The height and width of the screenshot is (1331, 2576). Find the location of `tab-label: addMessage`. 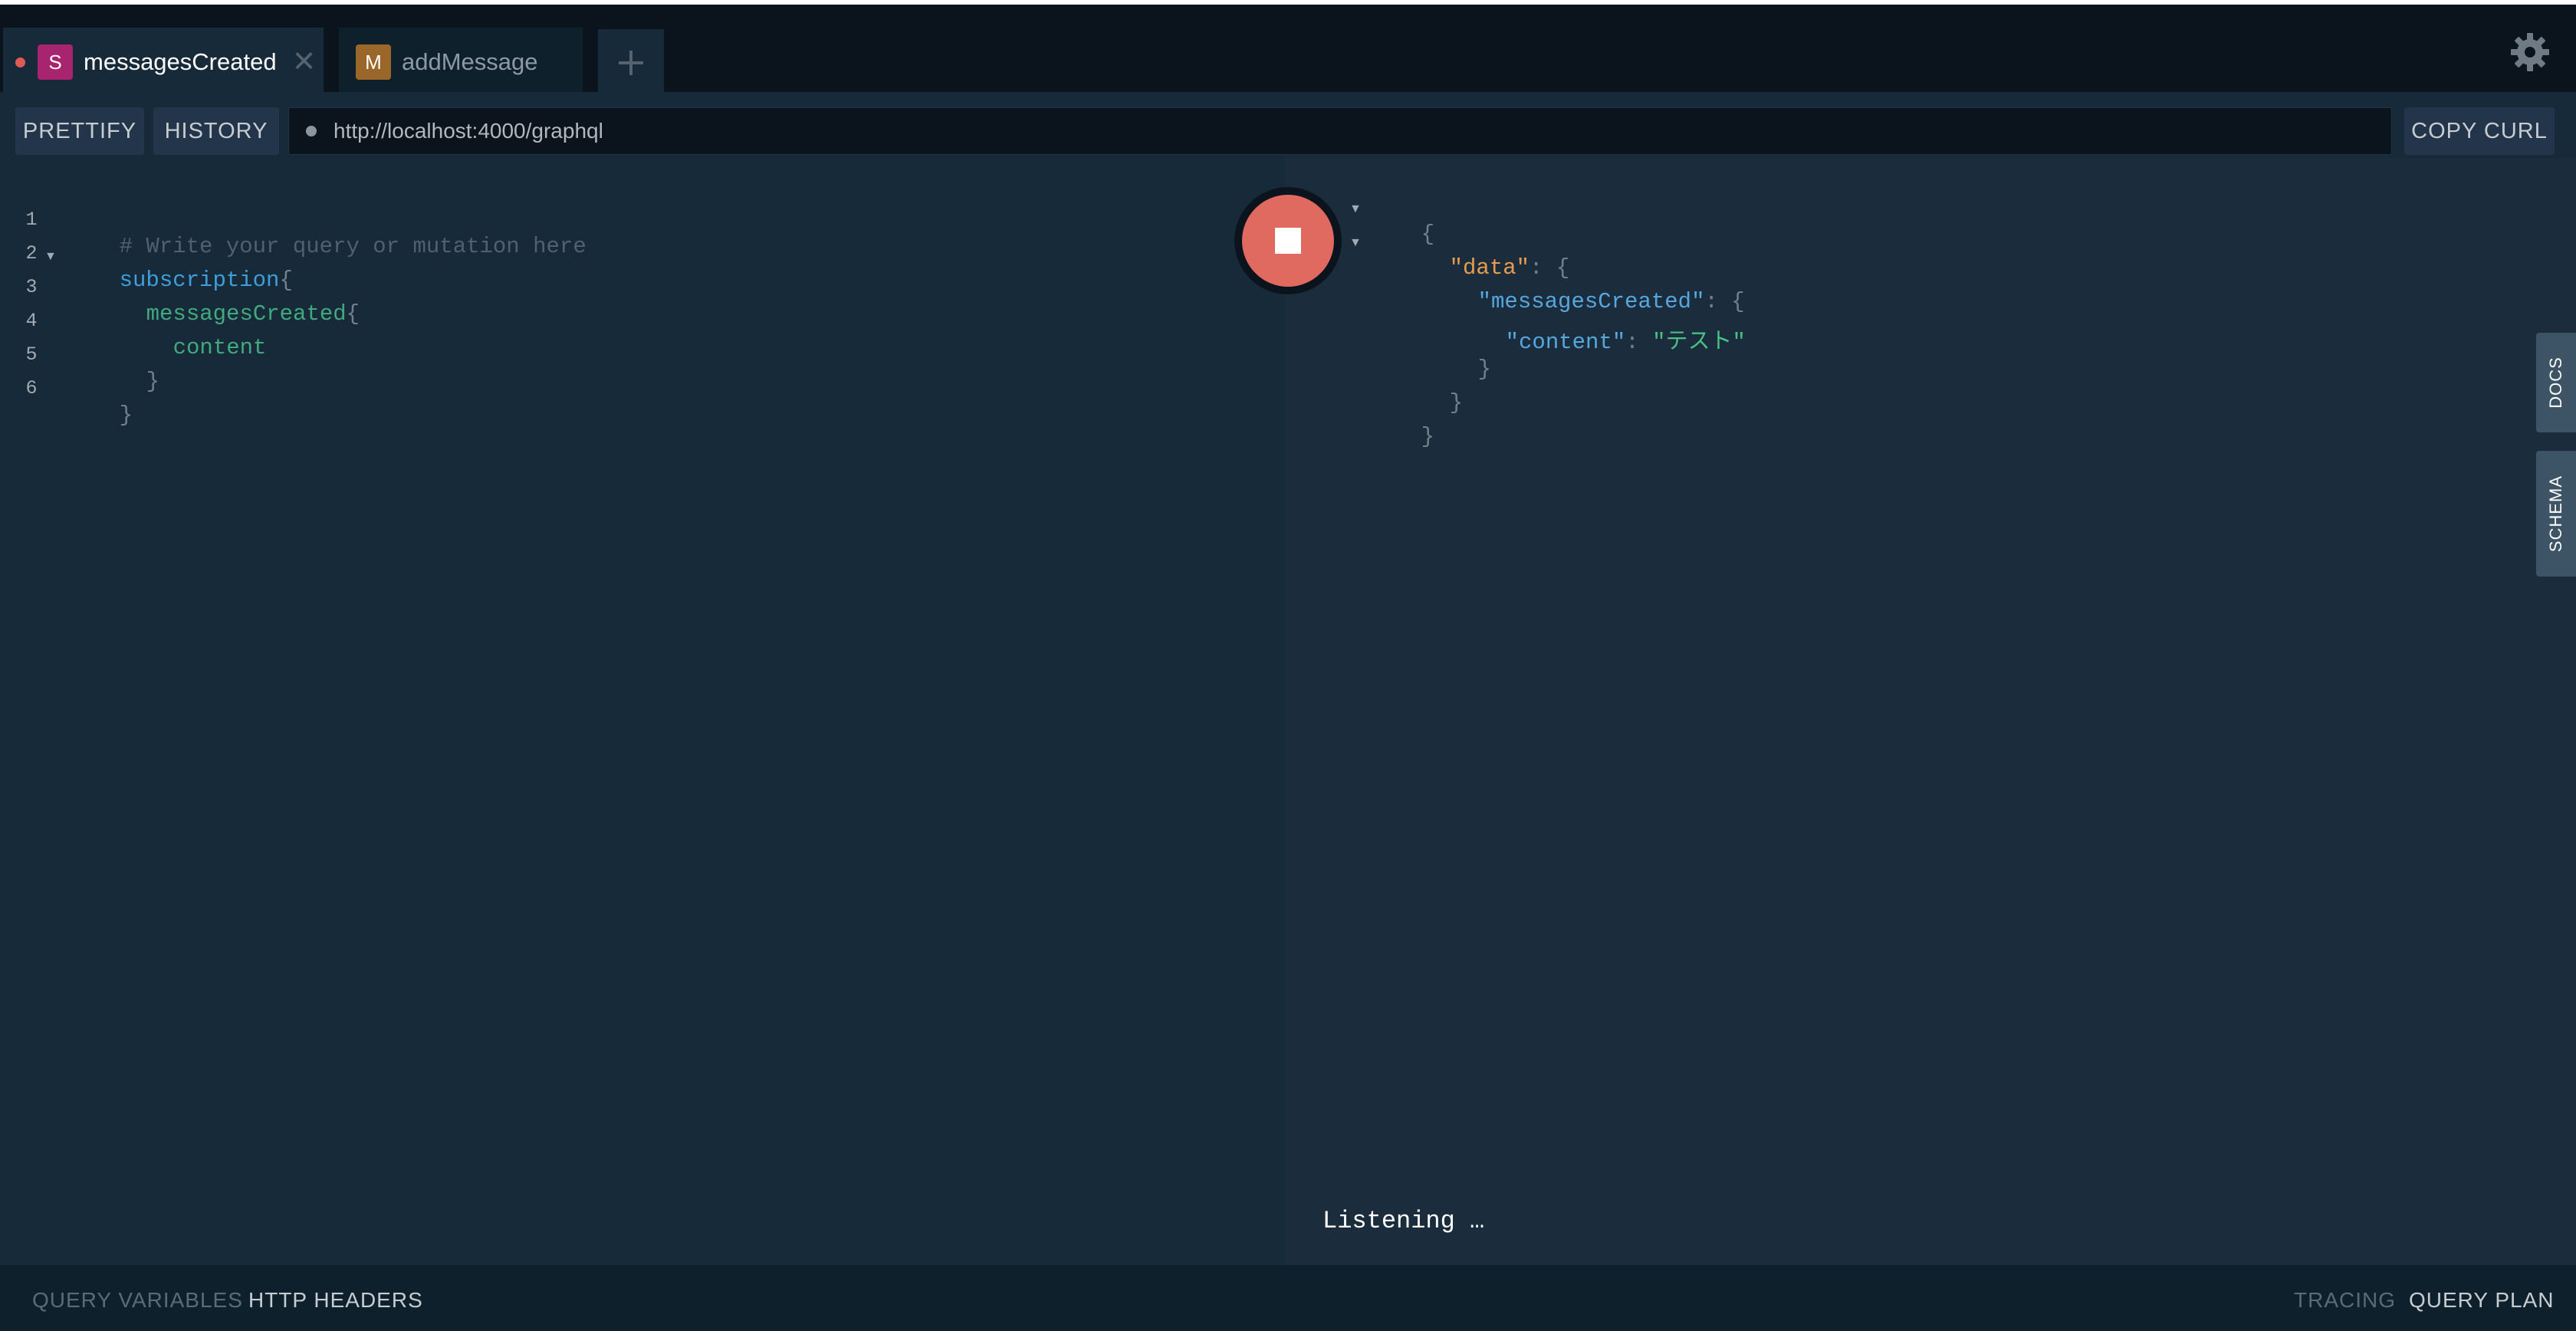

tab-label: addMessage is located at coordinates (470, 61).